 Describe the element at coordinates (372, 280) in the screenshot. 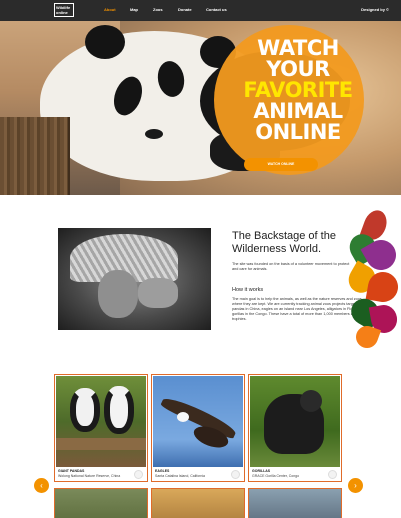

I see `decorative-flower-image` at that location.